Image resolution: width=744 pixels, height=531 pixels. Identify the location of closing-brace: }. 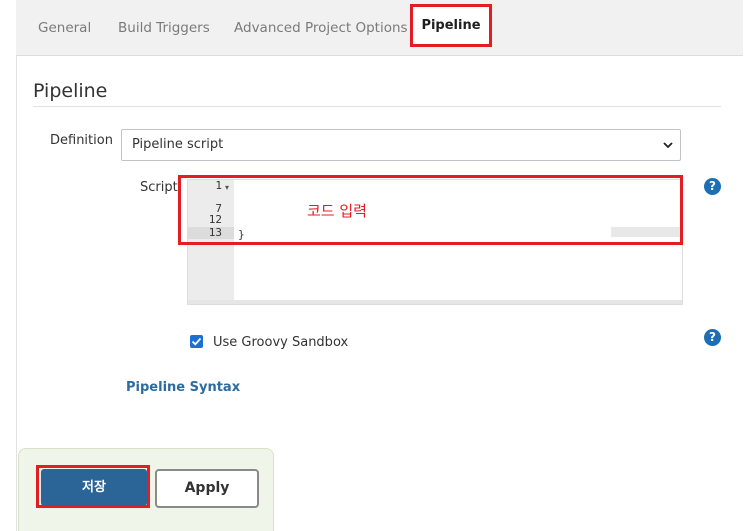
(241, 234).